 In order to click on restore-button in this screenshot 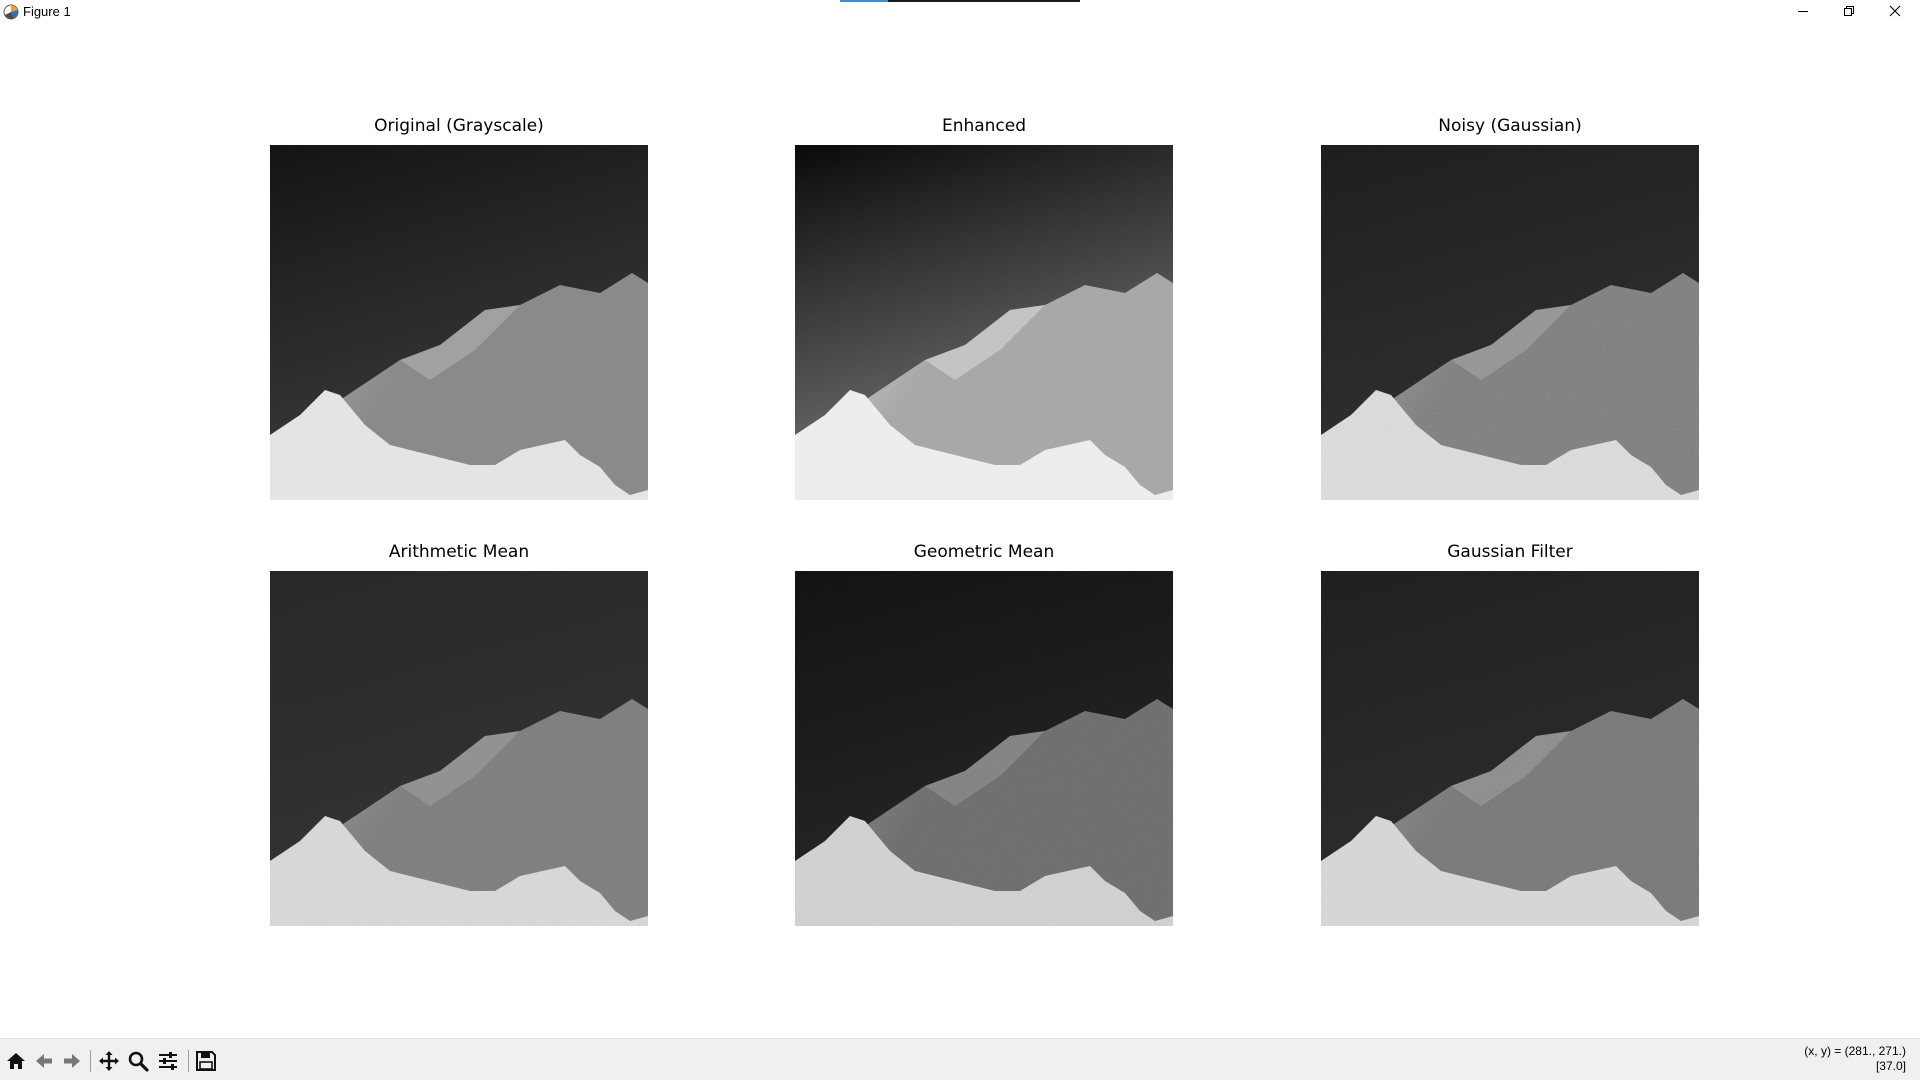, I will do `click(1849, 11)`.